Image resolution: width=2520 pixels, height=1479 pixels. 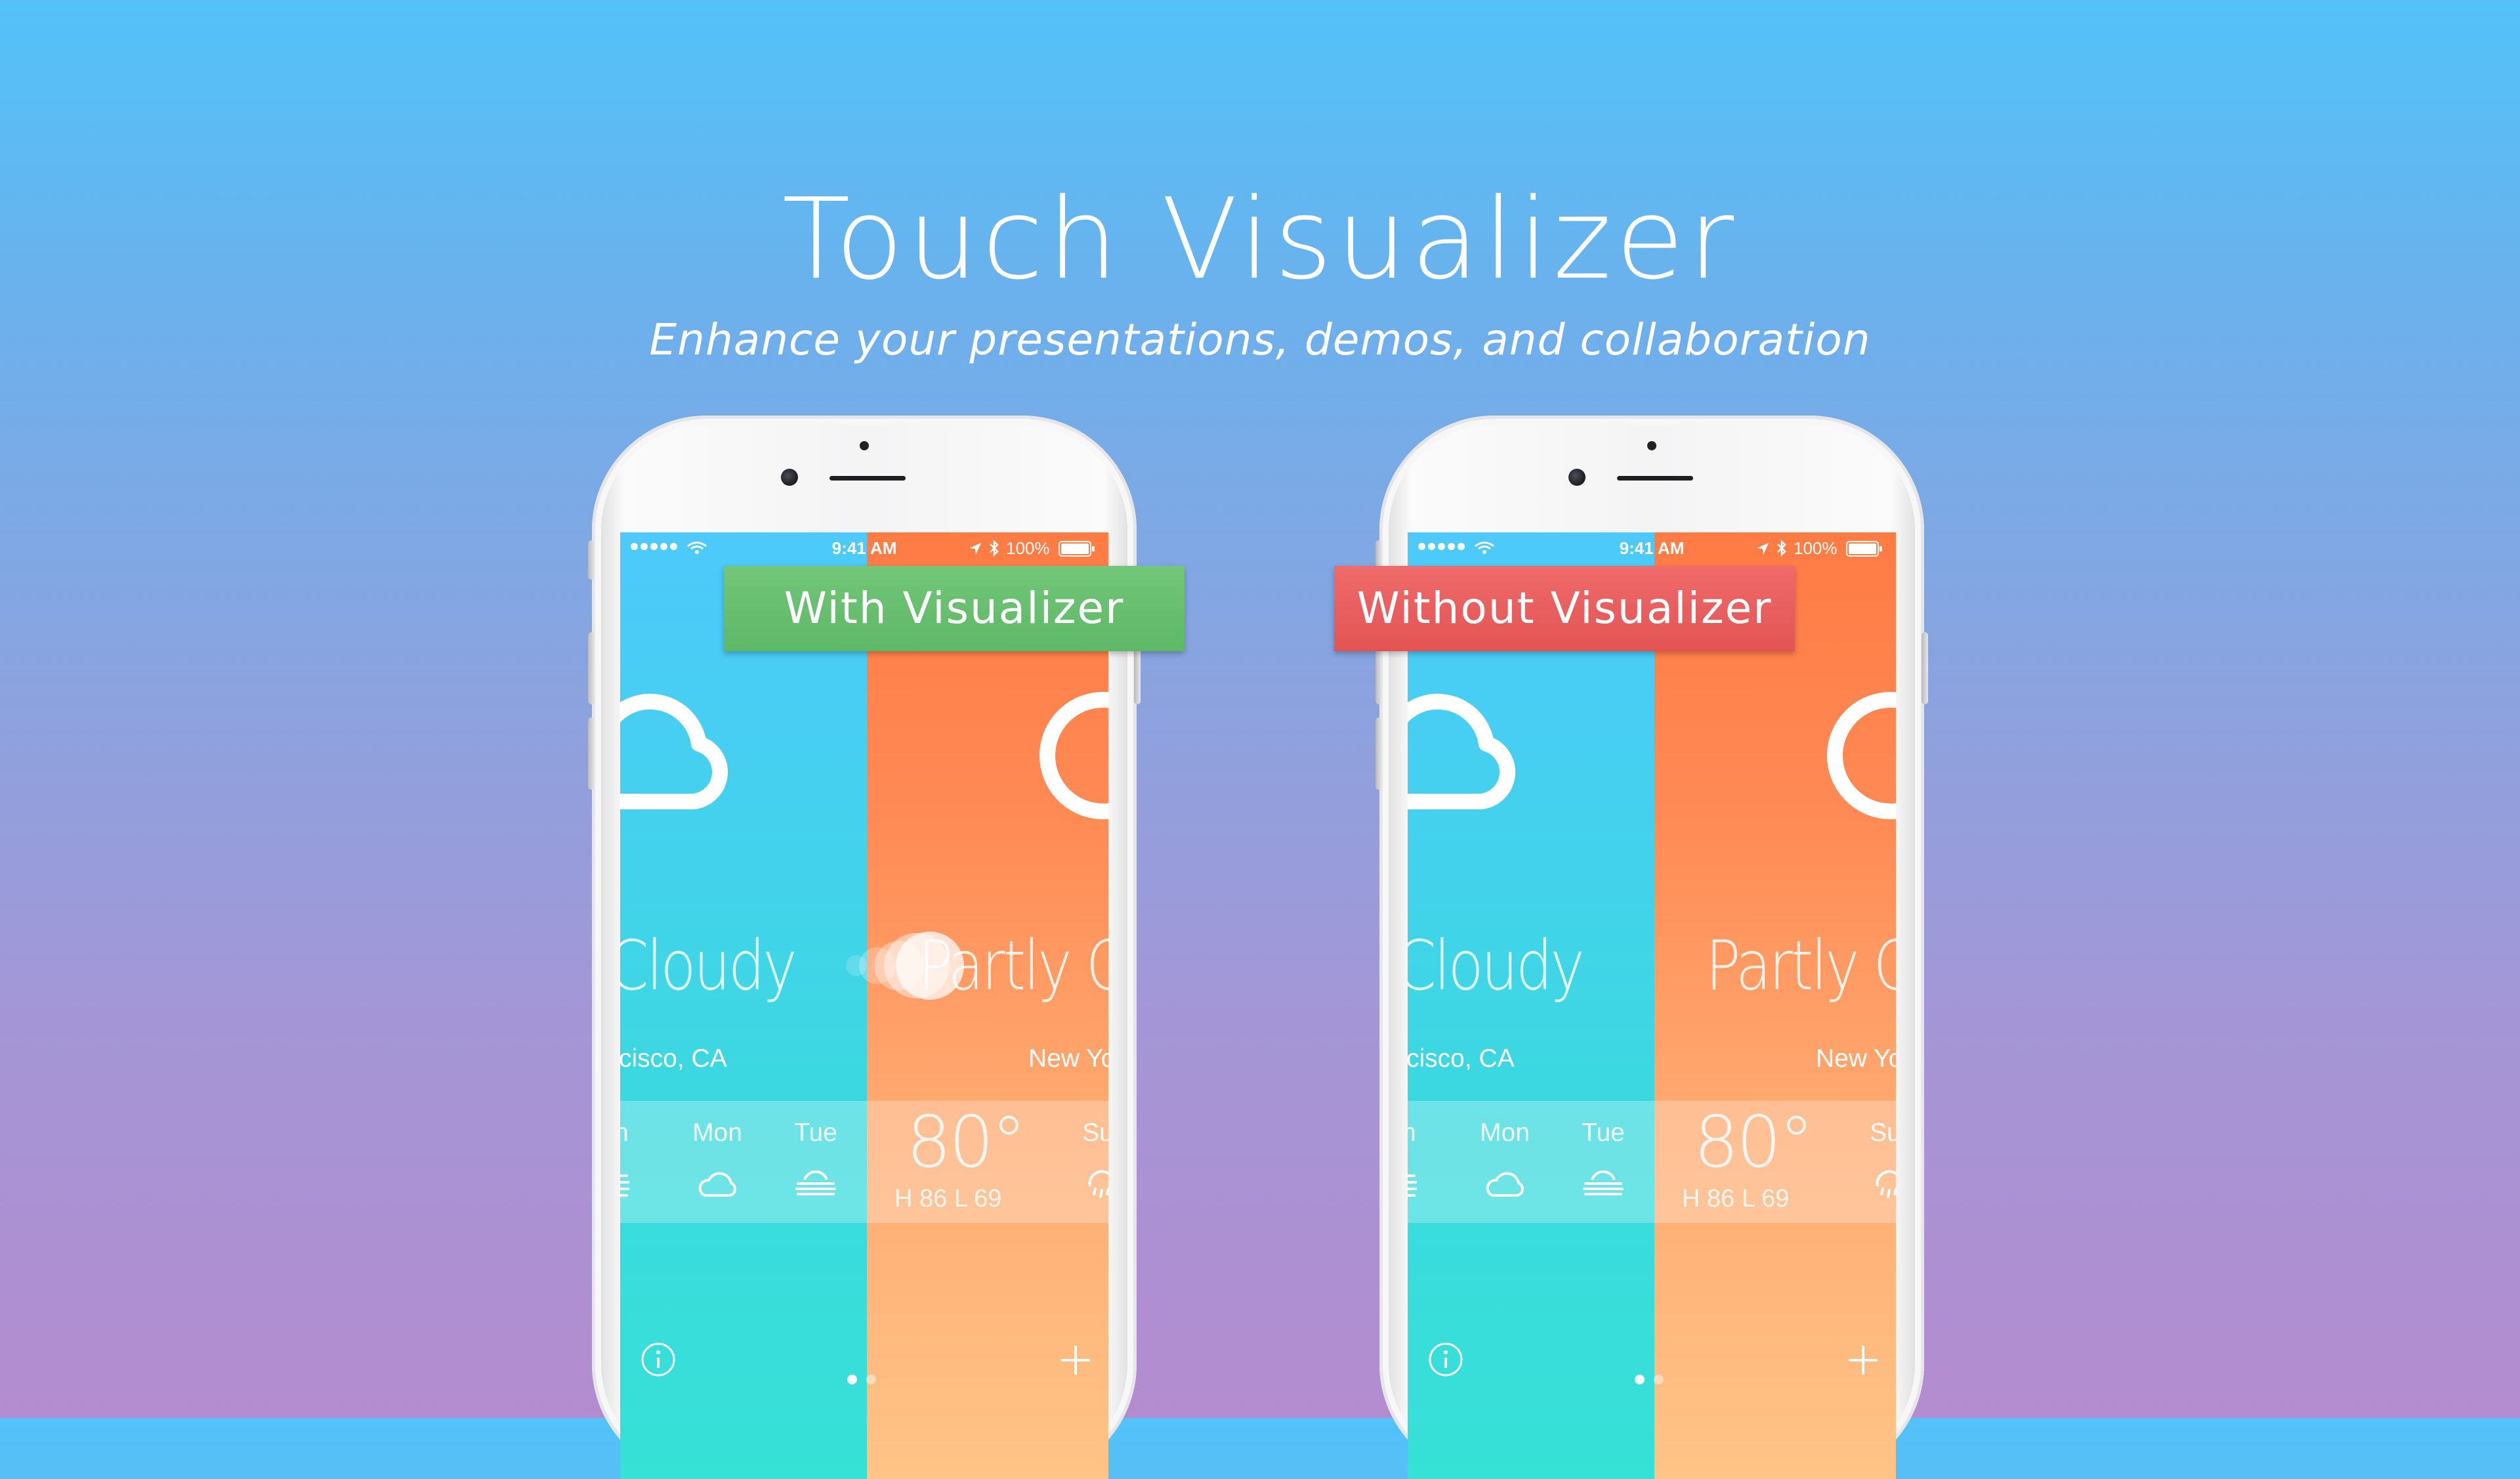 I want to click on power-button, so click(x=1925, y=668).